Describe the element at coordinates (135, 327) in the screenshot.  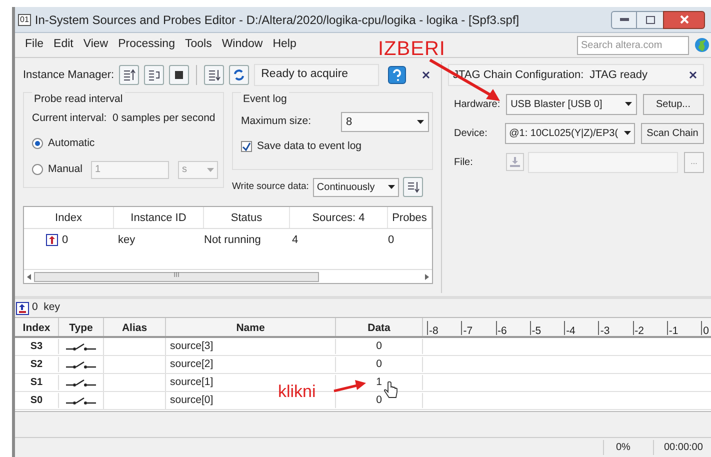
I see `column-header: Alias` at that location.